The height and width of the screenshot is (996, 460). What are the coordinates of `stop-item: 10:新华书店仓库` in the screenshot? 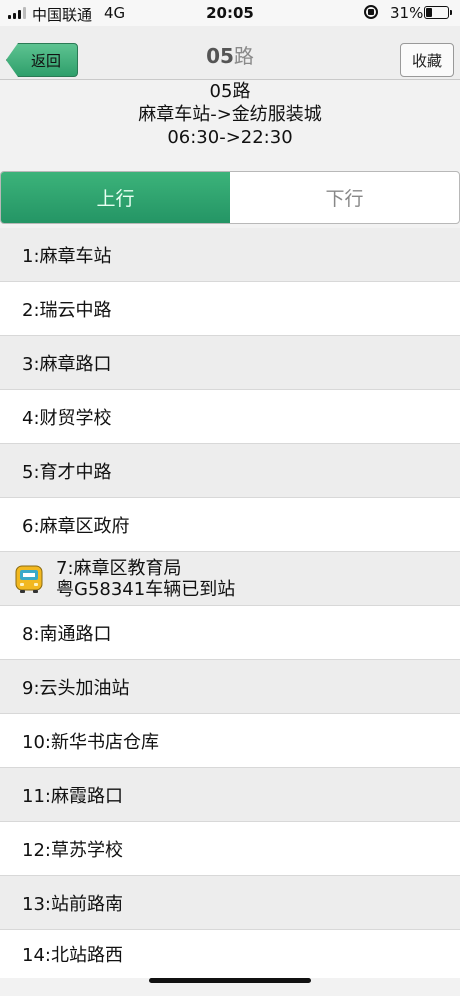 It's located at (230, 741).